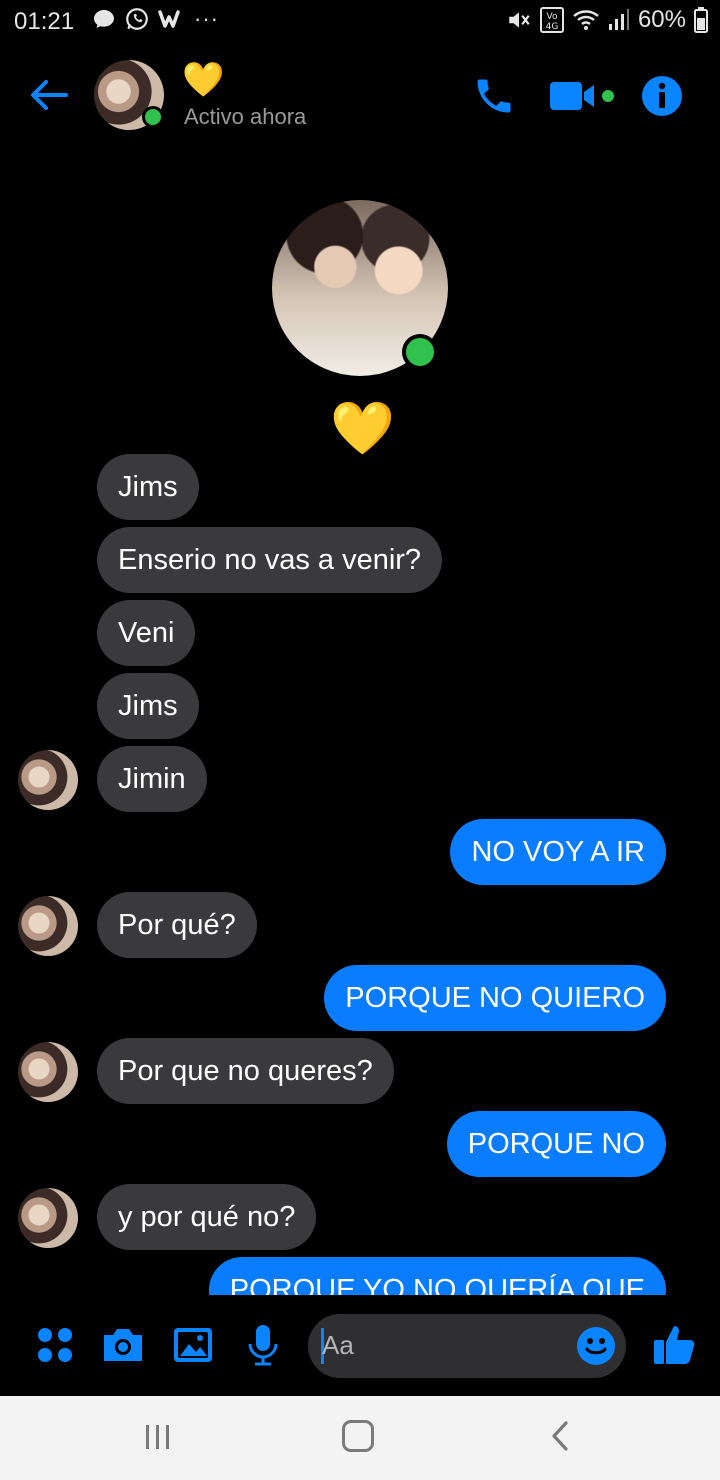  What do you see at coordinates (177, 925) in the screenshot?
I see `incoming-message: Por qué?` at bounding box center [177, 925].